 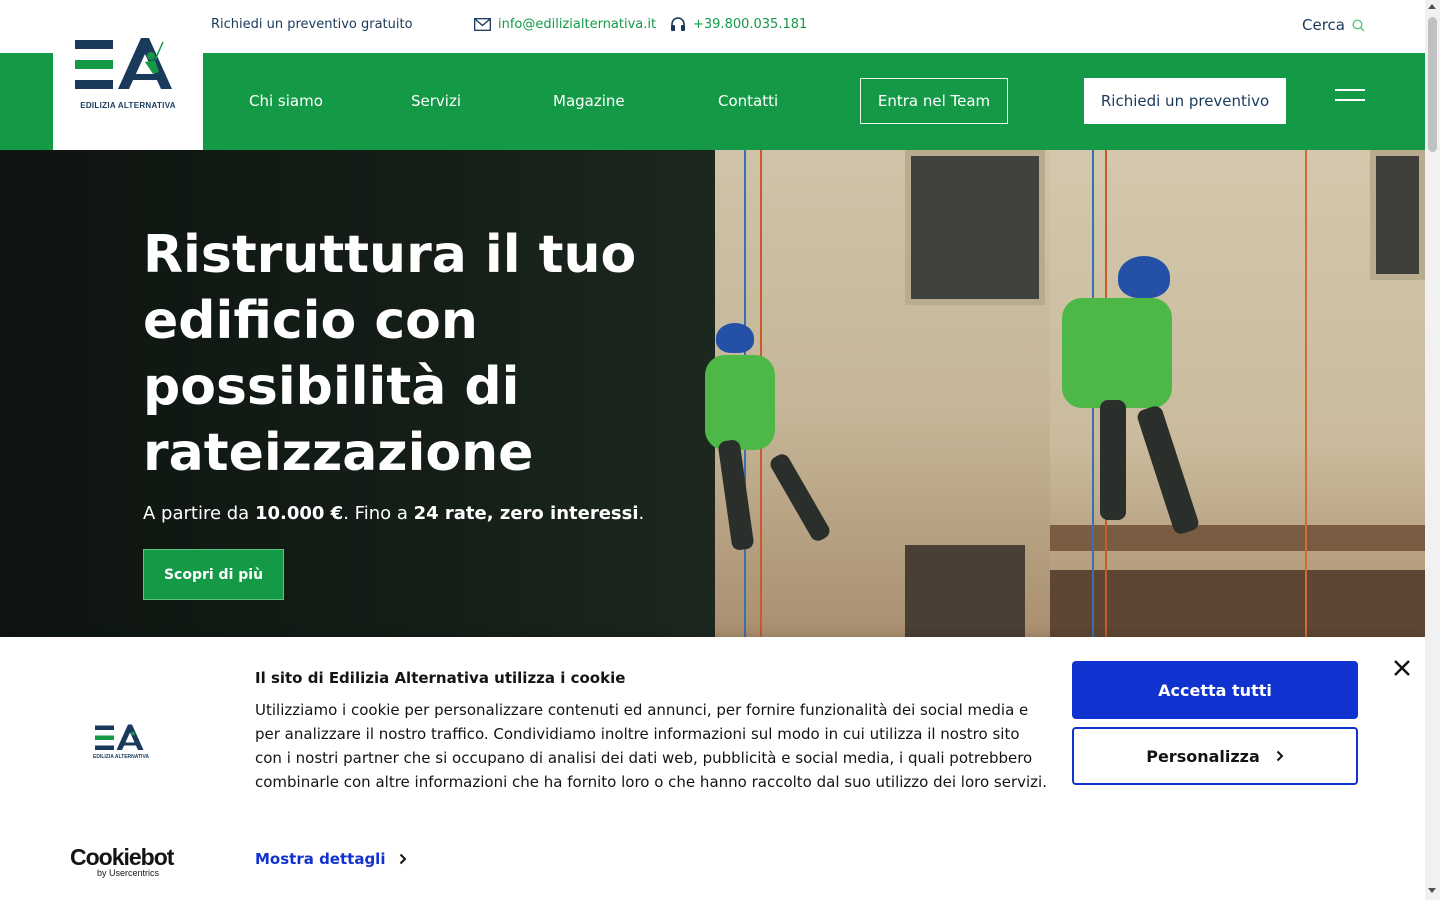 I want to click on nav-item-contatti: Contatti, so click(x=748, y=101).